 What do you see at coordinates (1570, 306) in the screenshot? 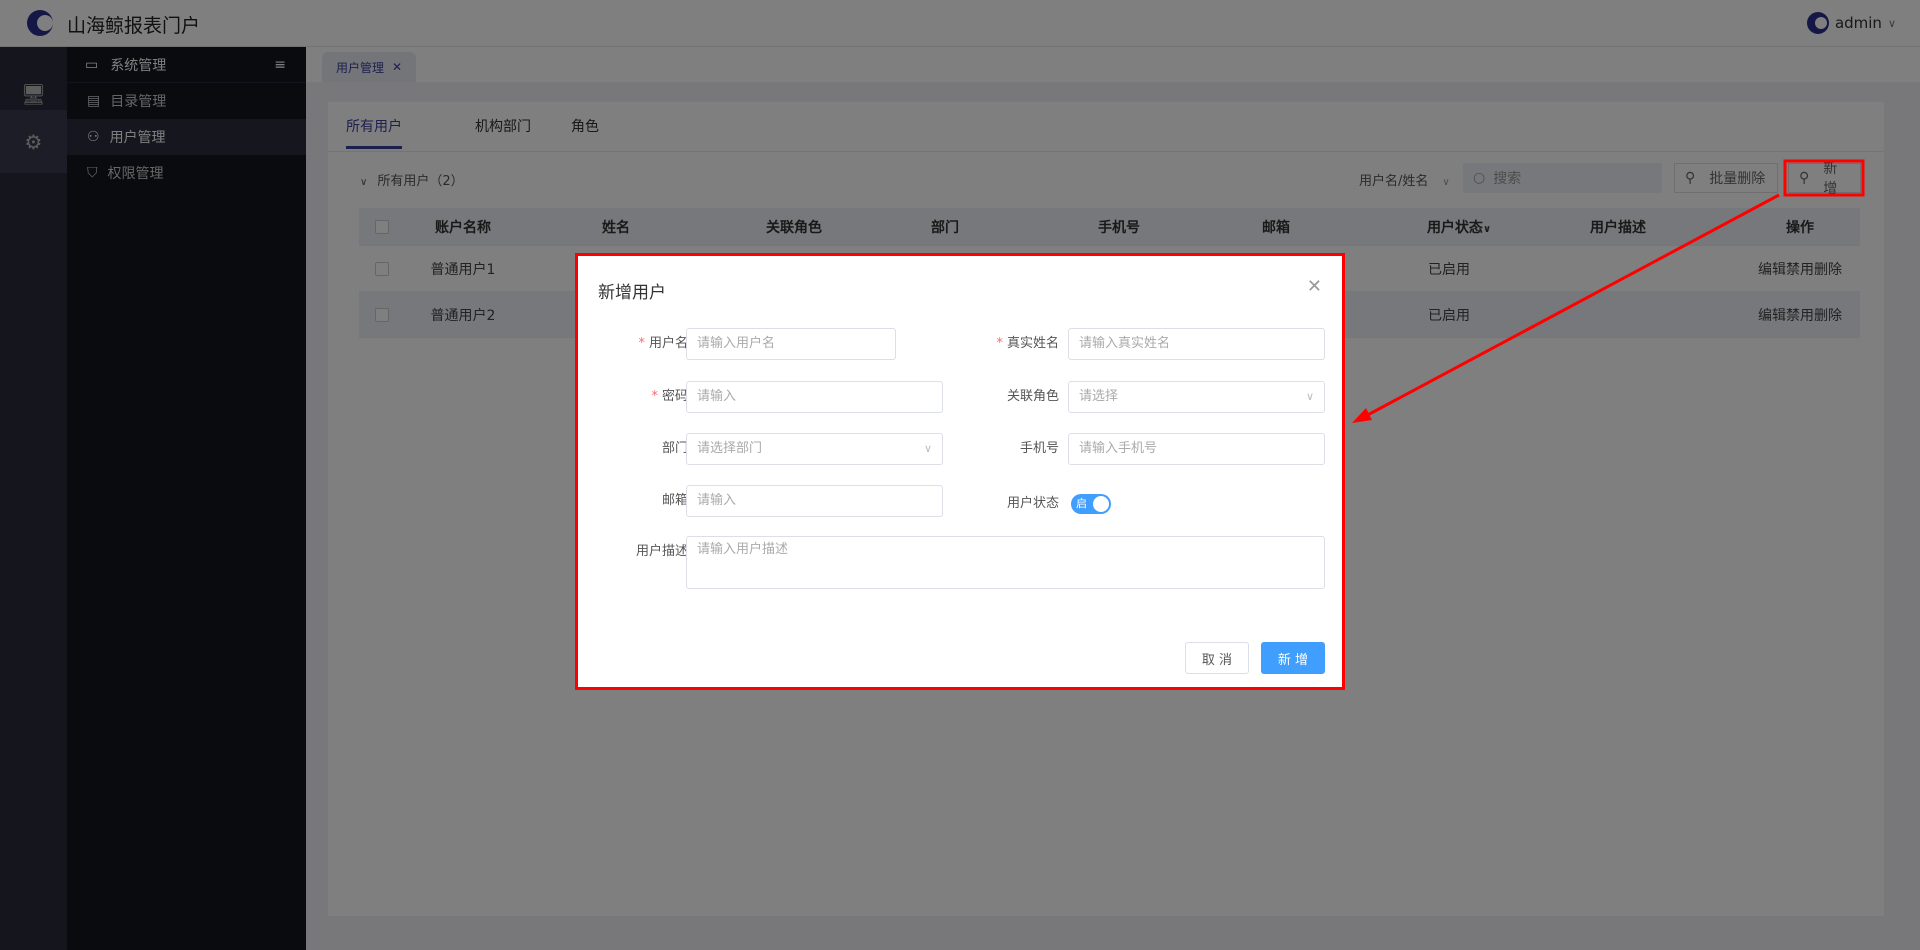
I see `annotation-arrow` at bounding box center [1570, 306].